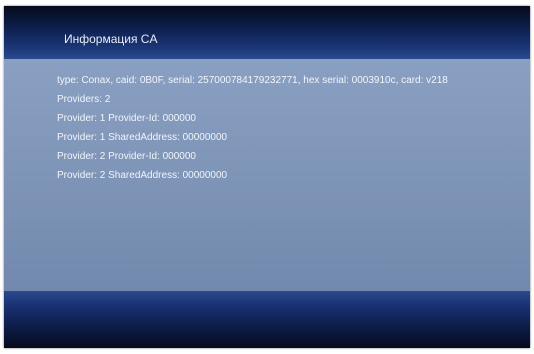  Describe the element at coordinates (126, 156) in the screenshot. I see `provider-2-id-line: Provider: 2 Provider-Id: 000000` at that location.